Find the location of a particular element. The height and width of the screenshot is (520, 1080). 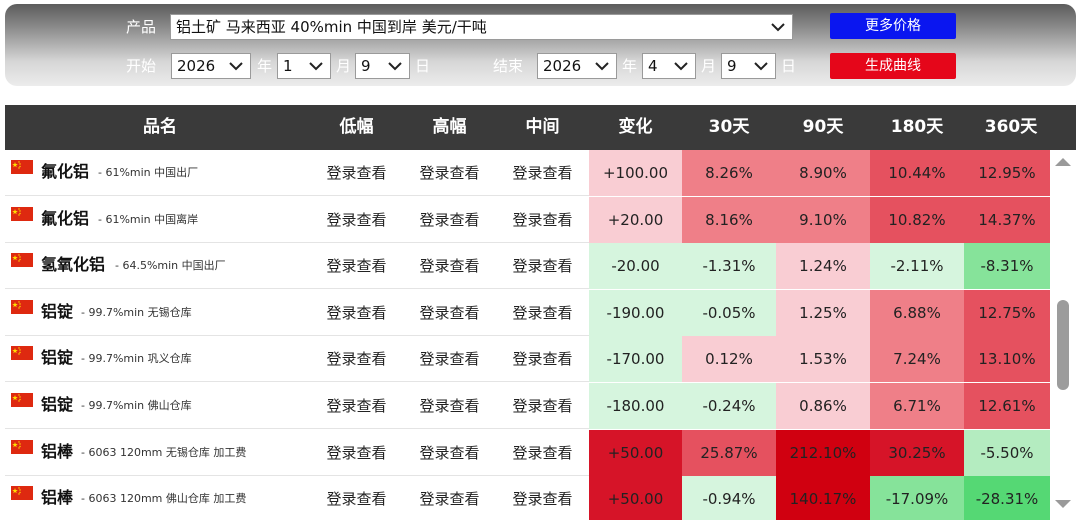

product-name-cell: 氟化铝 - 61%min 中国离岸 is located at coordinates (160, 220).